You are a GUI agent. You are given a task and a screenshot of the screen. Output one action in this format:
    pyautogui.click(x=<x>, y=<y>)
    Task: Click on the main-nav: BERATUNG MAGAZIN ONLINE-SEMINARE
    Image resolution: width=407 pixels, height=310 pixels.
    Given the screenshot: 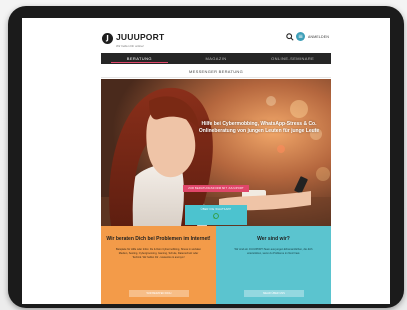 What is the action you would take?
    pyautogui.click(x=216, y=58)
    